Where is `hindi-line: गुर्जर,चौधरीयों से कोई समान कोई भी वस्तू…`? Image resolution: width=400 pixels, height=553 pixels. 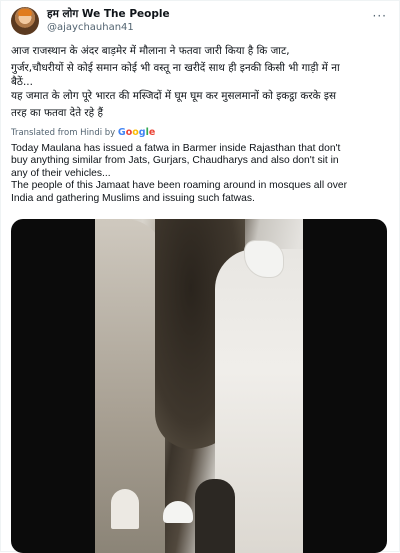 hindi-line: गुर्जर,चौधरीयों से कोई समान कोई भी वस्तू… is located at coordinates (175, 68).